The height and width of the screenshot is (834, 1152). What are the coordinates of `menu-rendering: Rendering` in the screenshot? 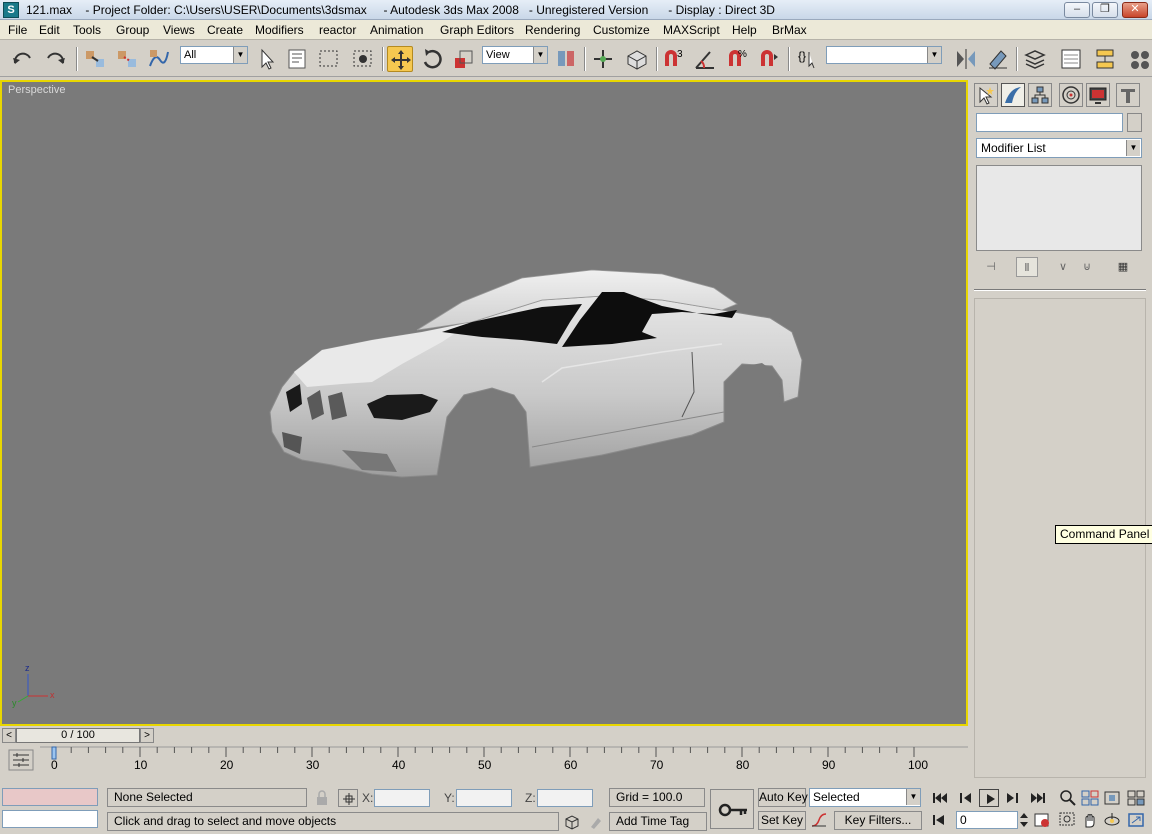 It's located at (552, 30).